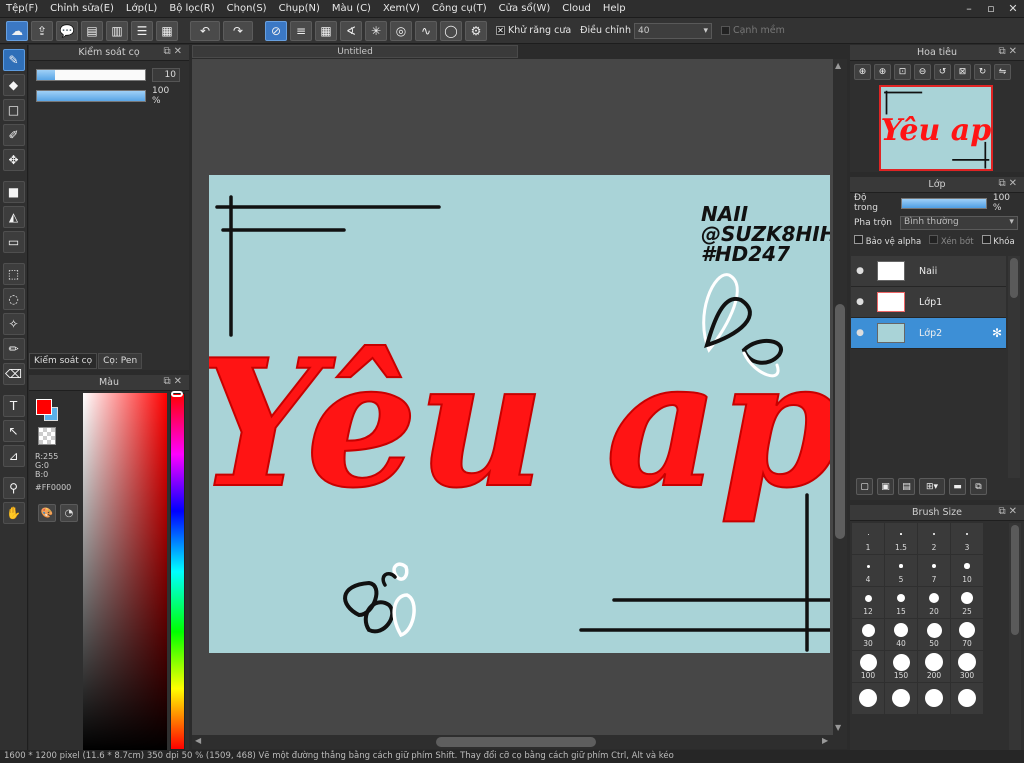 The image size is (1024, 763). I want to click on snap-settings-icon: ⚙, so click(476, 30).